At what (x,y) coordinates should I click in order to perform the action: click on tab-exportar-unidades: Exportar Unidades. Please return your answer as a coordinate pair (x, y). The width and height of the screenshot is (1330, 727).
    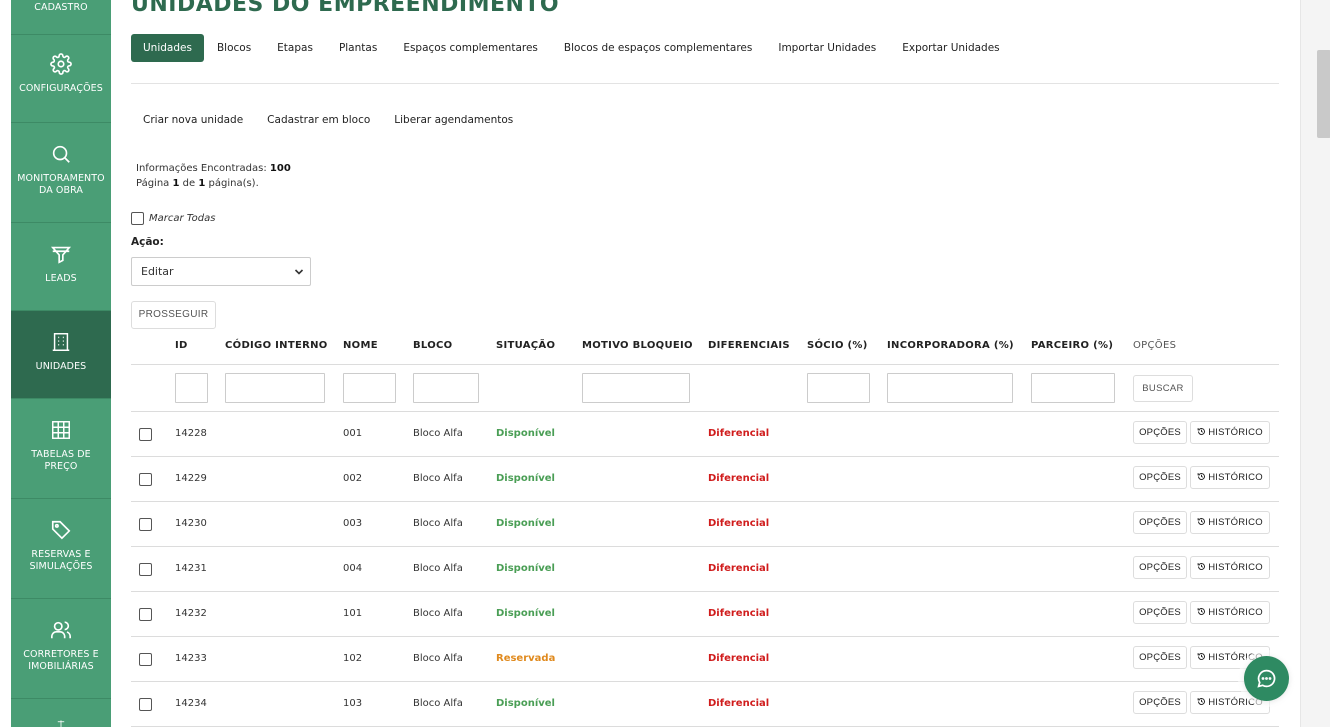
    Looking at the image, I should click on (950, 48).